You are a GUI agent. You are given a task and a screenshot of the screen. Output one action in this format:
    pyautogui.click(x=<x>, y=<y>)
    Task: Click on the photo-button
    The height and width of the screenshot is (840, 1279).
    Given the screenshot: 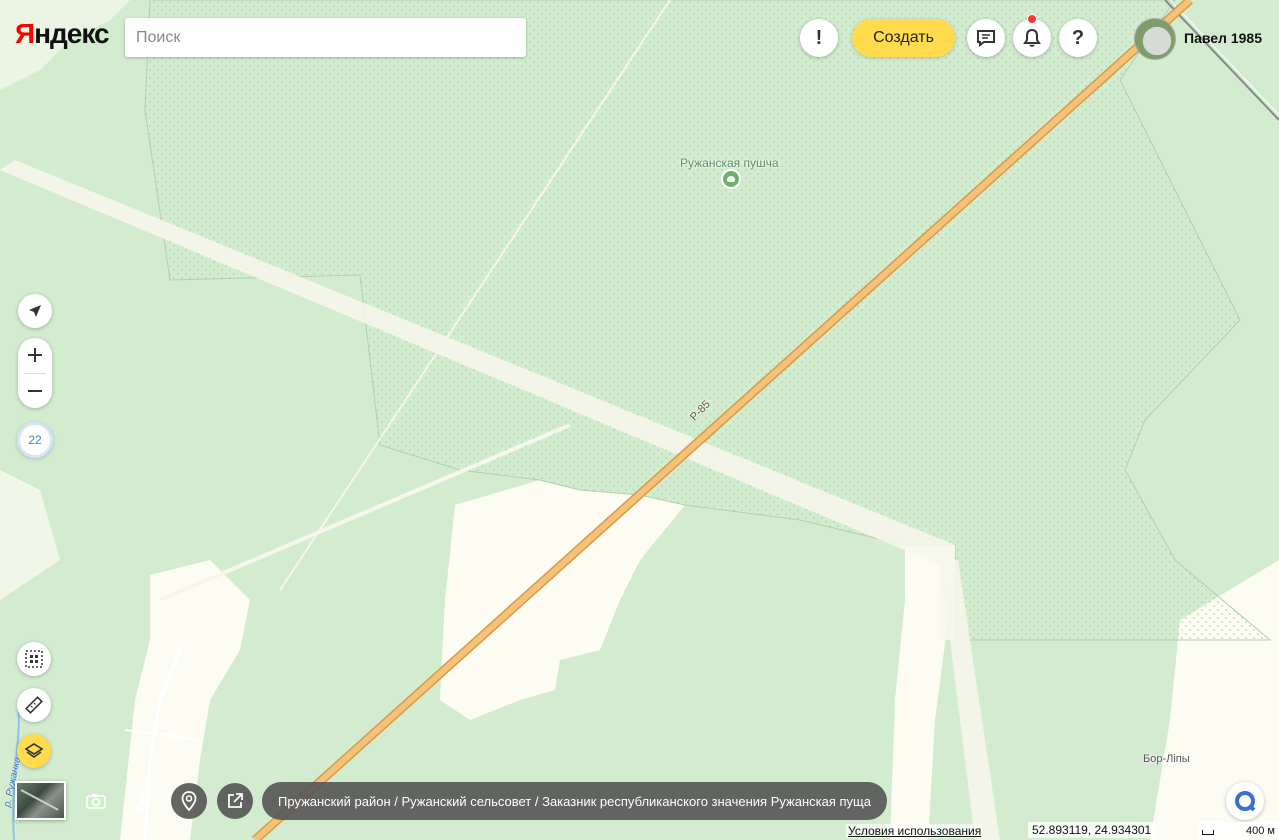 What is the action you would take?
    pyautogui.click(x=96, y=801)
    